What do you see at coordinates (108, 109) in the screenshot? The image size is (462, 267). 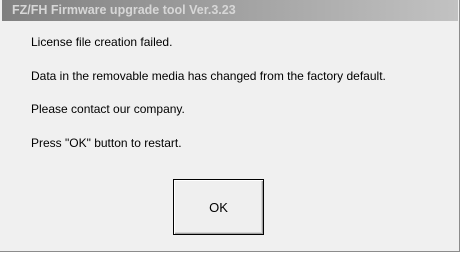 I see `message-line-contact: Please contact our company.` at bounding box center [108, 109].